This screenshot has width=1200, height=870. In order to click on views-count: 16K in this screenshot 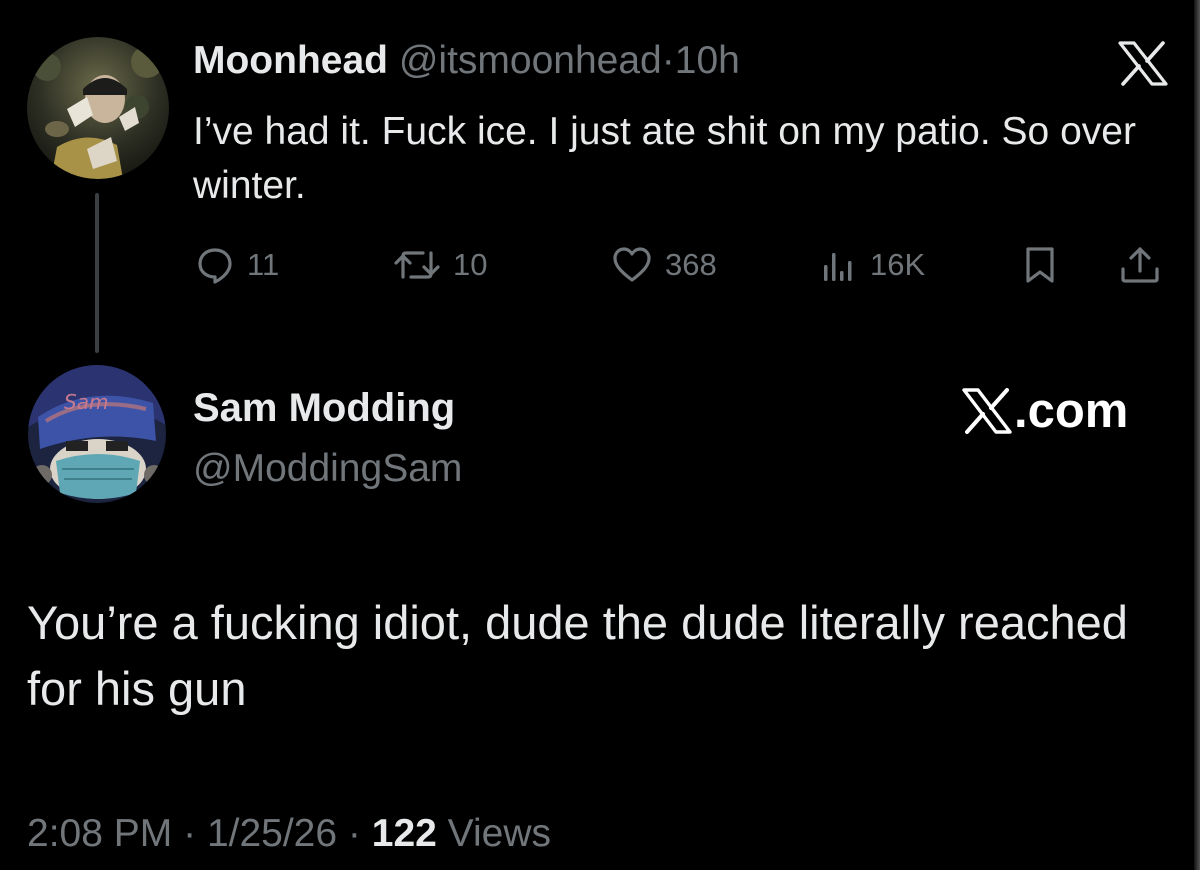, I will do `click(898, 264)`.